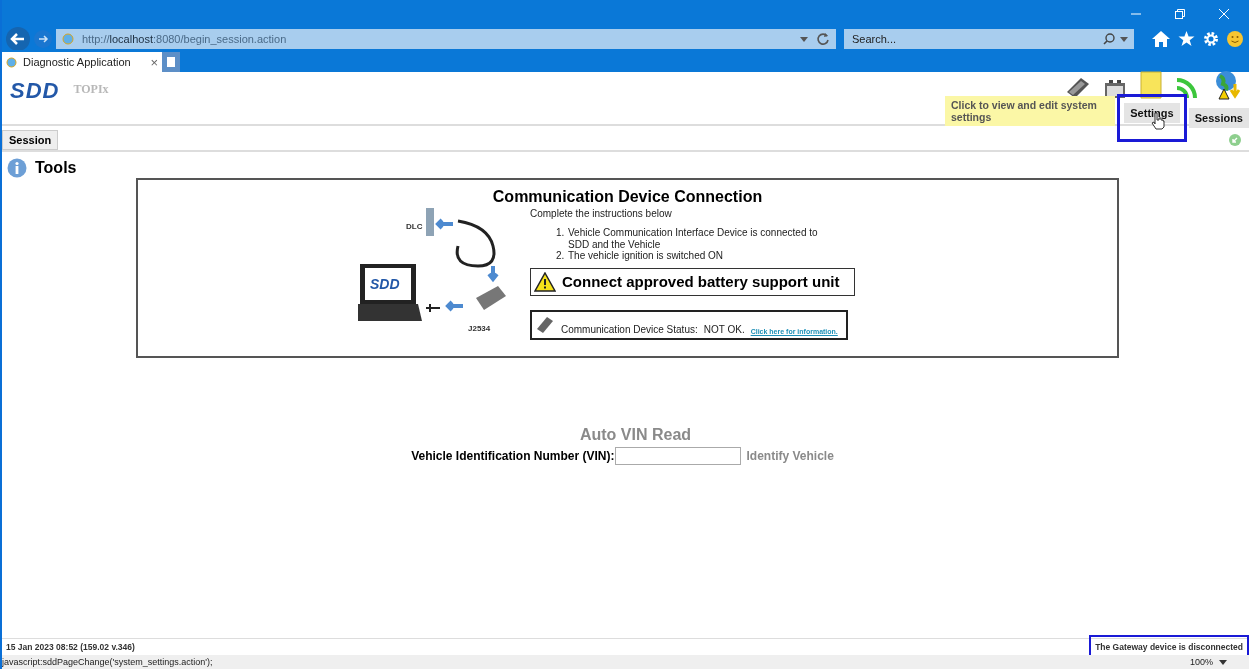  Describe the element at coordinates (1030, 111) in the screenshot. I see `tooltip: Click to view and edit system settings` at that location.